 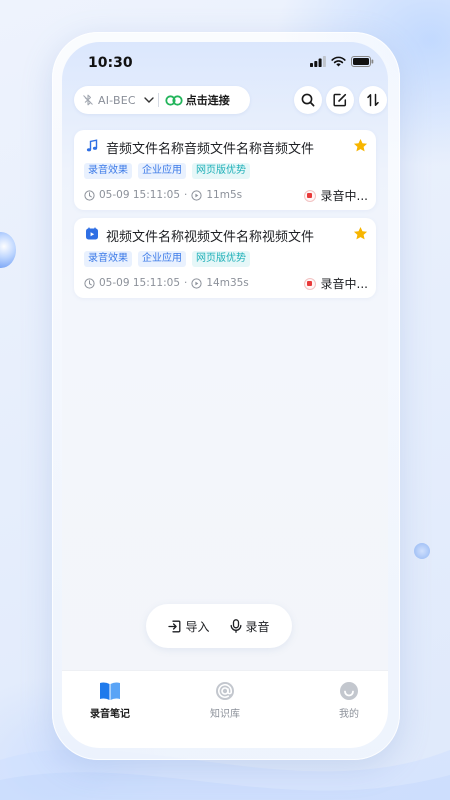 I want to click on sort-icon, so click(x=373, y=100).